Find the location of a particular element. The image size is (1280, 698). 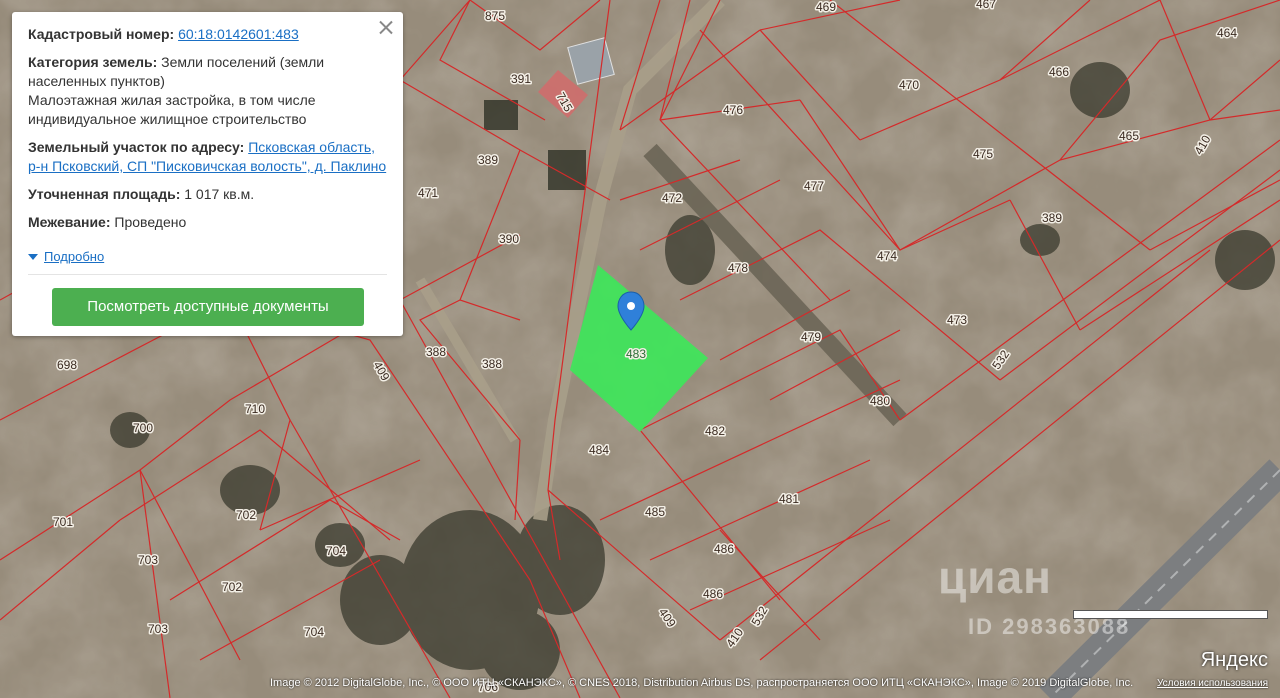

selected-plot-label: 483 is located at coordinates (636, 354).